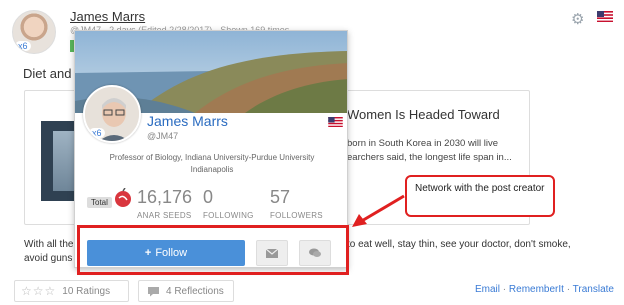  Describe the element at coordinates (228, 215) in the screenshot. I see `following-label: FOLLOWING` at that location.